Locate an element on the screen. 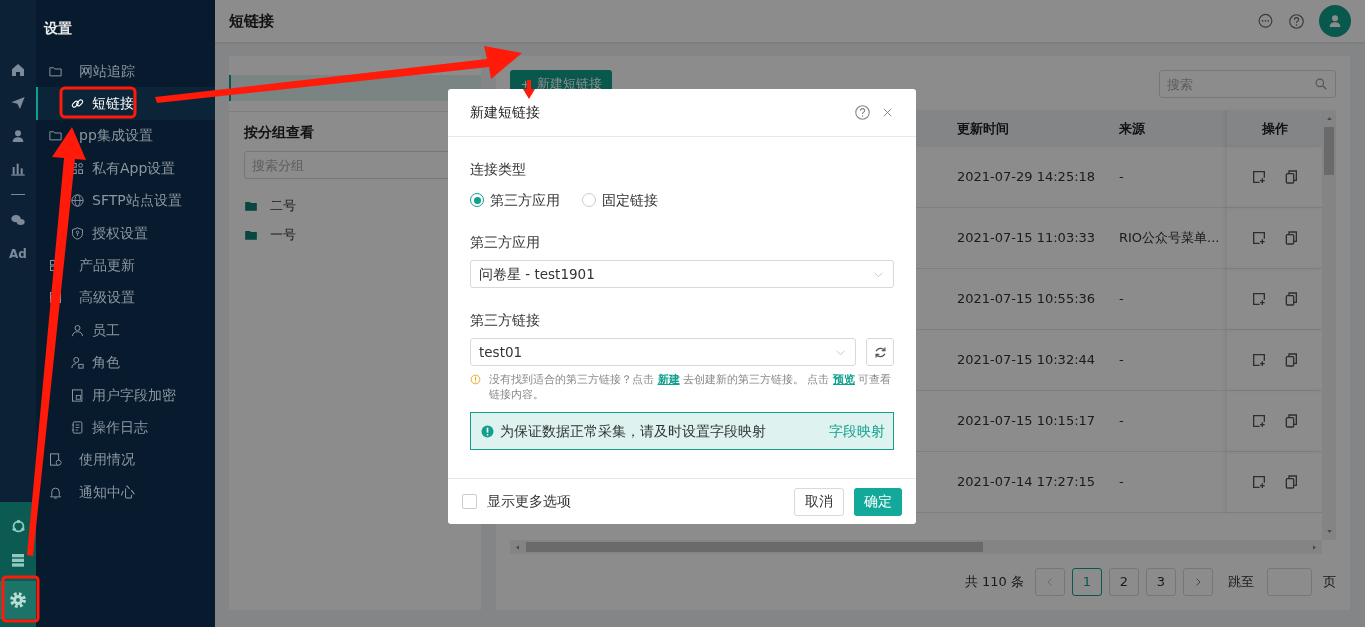 Image resolution: width=1365 pixels, height=627 pixels. column-header: 来源 is located at coordinates (1167, 128).